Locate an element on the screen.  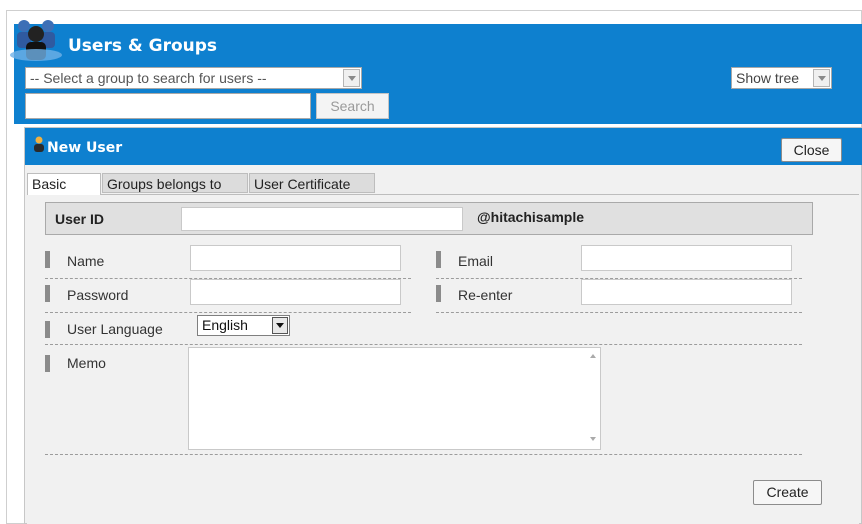
user-language-select: English is located at coordinates (243, 325).